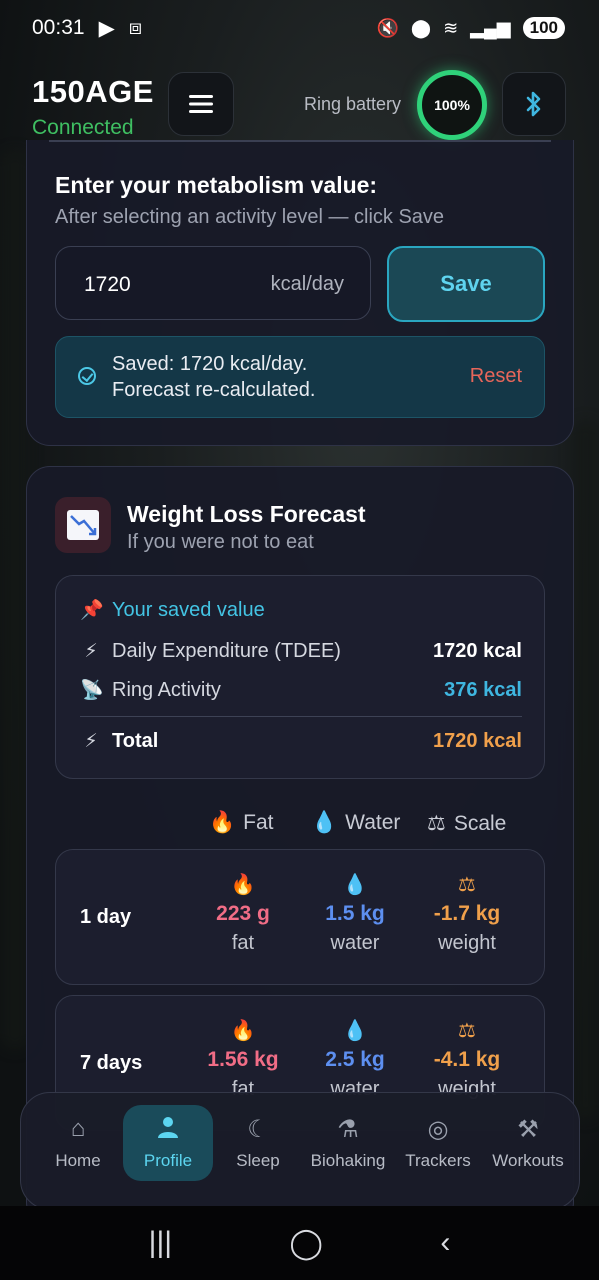 This screenshot has height=1280, width=599. Describe the element at coordinates (87, 376) in the screenshot. I see `check-circle-icon` at that location.